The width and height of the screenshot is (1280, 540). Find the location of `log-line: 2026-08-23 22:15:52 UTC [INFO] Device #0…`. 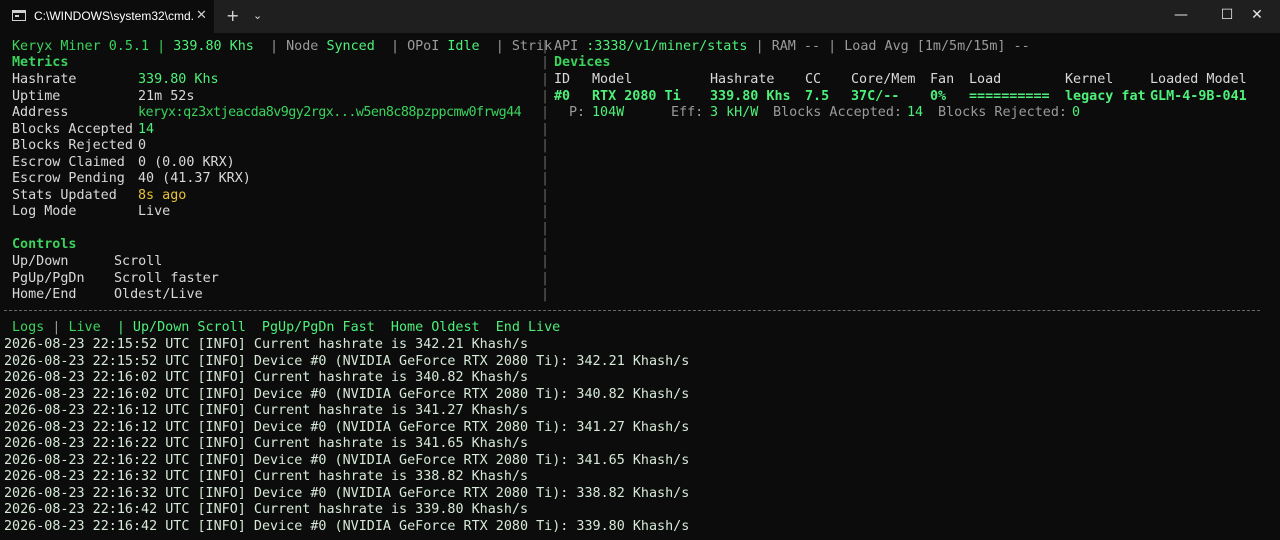

log-line: 2026-08-23 22:15:52 UTC [INFO] Device #0… is located at coordinates (347, 361).